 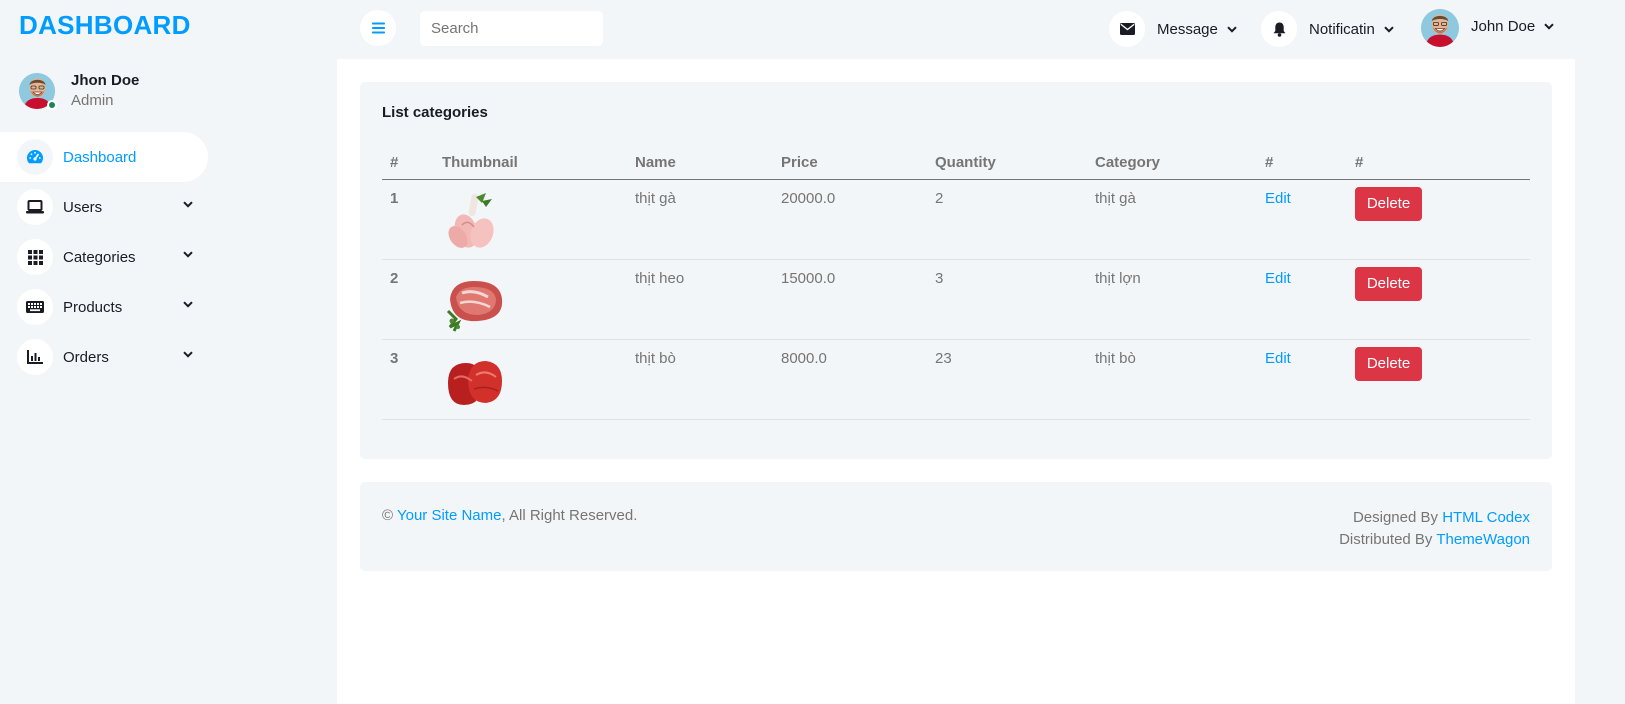 I want to click on row-name: thịt gà, so click(x=700, y=219).